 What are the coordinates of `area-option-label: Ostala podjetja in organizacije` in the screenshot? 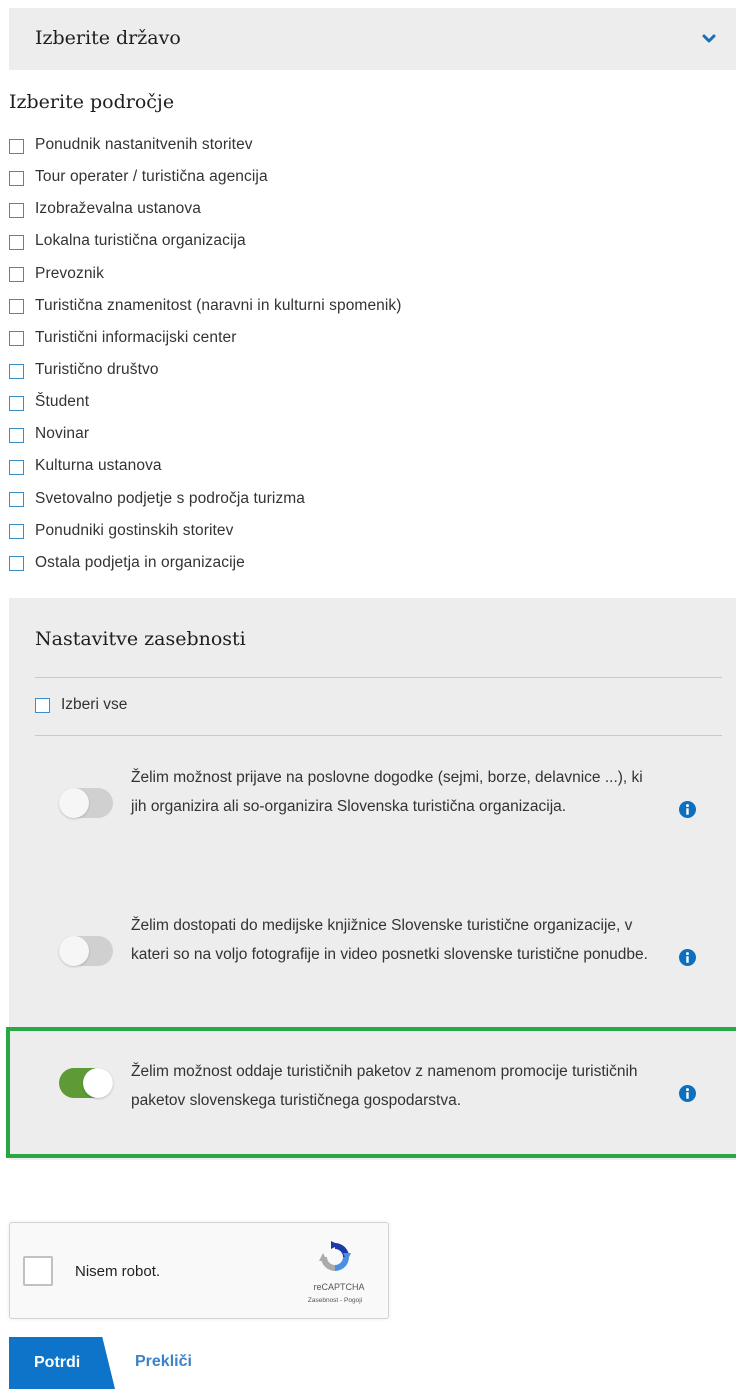 It's located at (140, 562).